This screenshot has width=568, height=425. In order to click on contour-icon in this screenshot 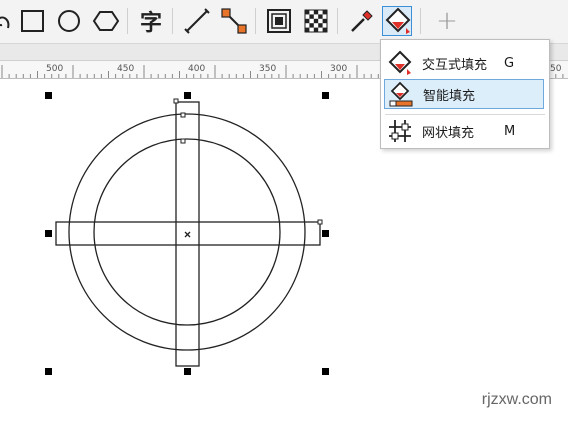, I will do `click(279, 21)`.